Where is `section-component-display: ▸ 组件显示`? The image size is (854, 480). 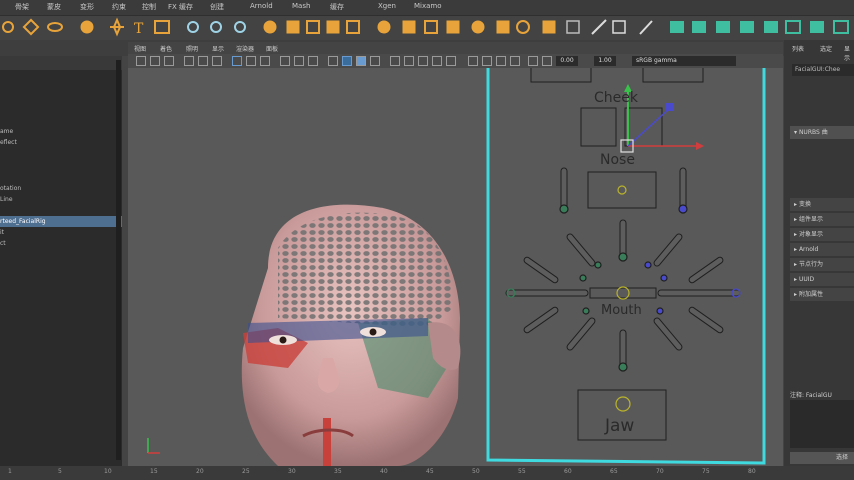
section-component-display: ▸ 组件显示 is located at coordinates (822, 219).